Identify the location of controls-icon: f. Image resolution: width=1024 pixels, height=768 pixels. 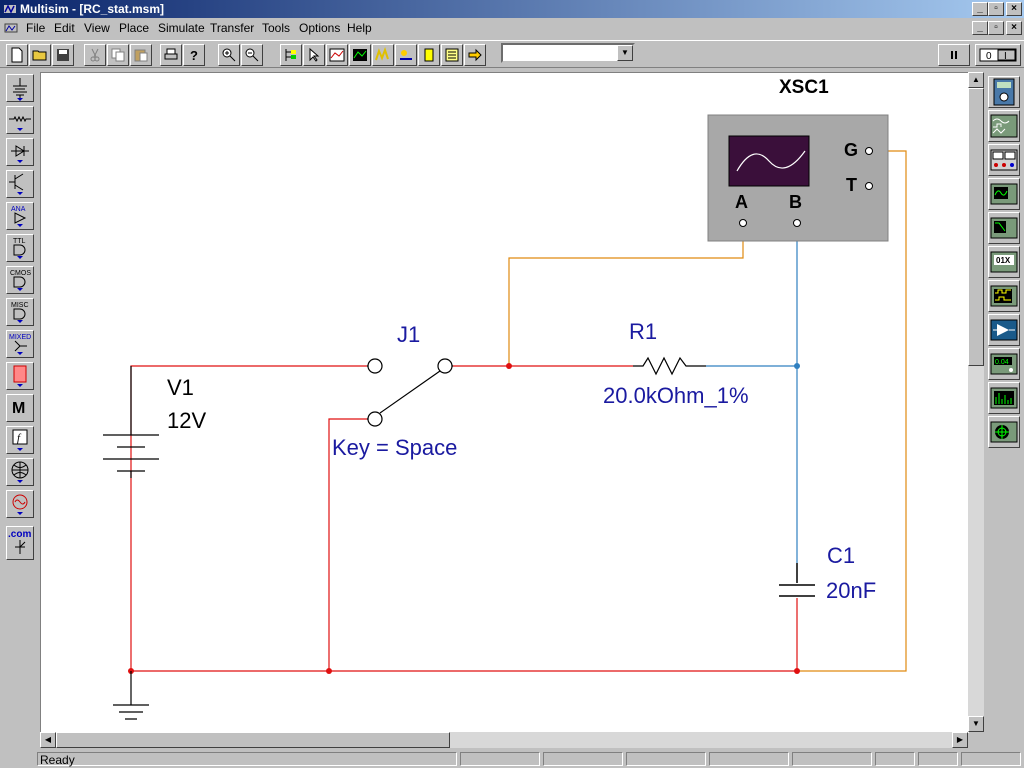
(20, 440).